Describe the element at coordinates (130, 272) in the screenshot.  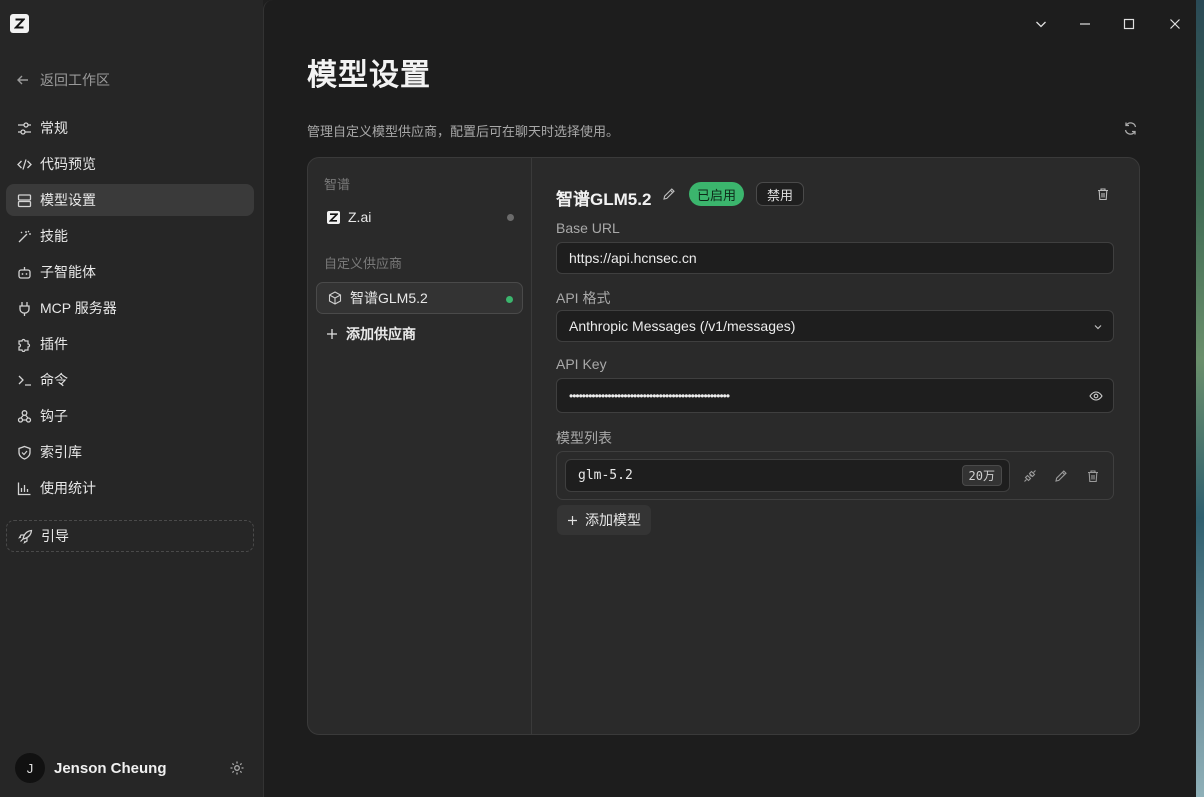
I see `nav-item-subagents: 子智能体` at that location.